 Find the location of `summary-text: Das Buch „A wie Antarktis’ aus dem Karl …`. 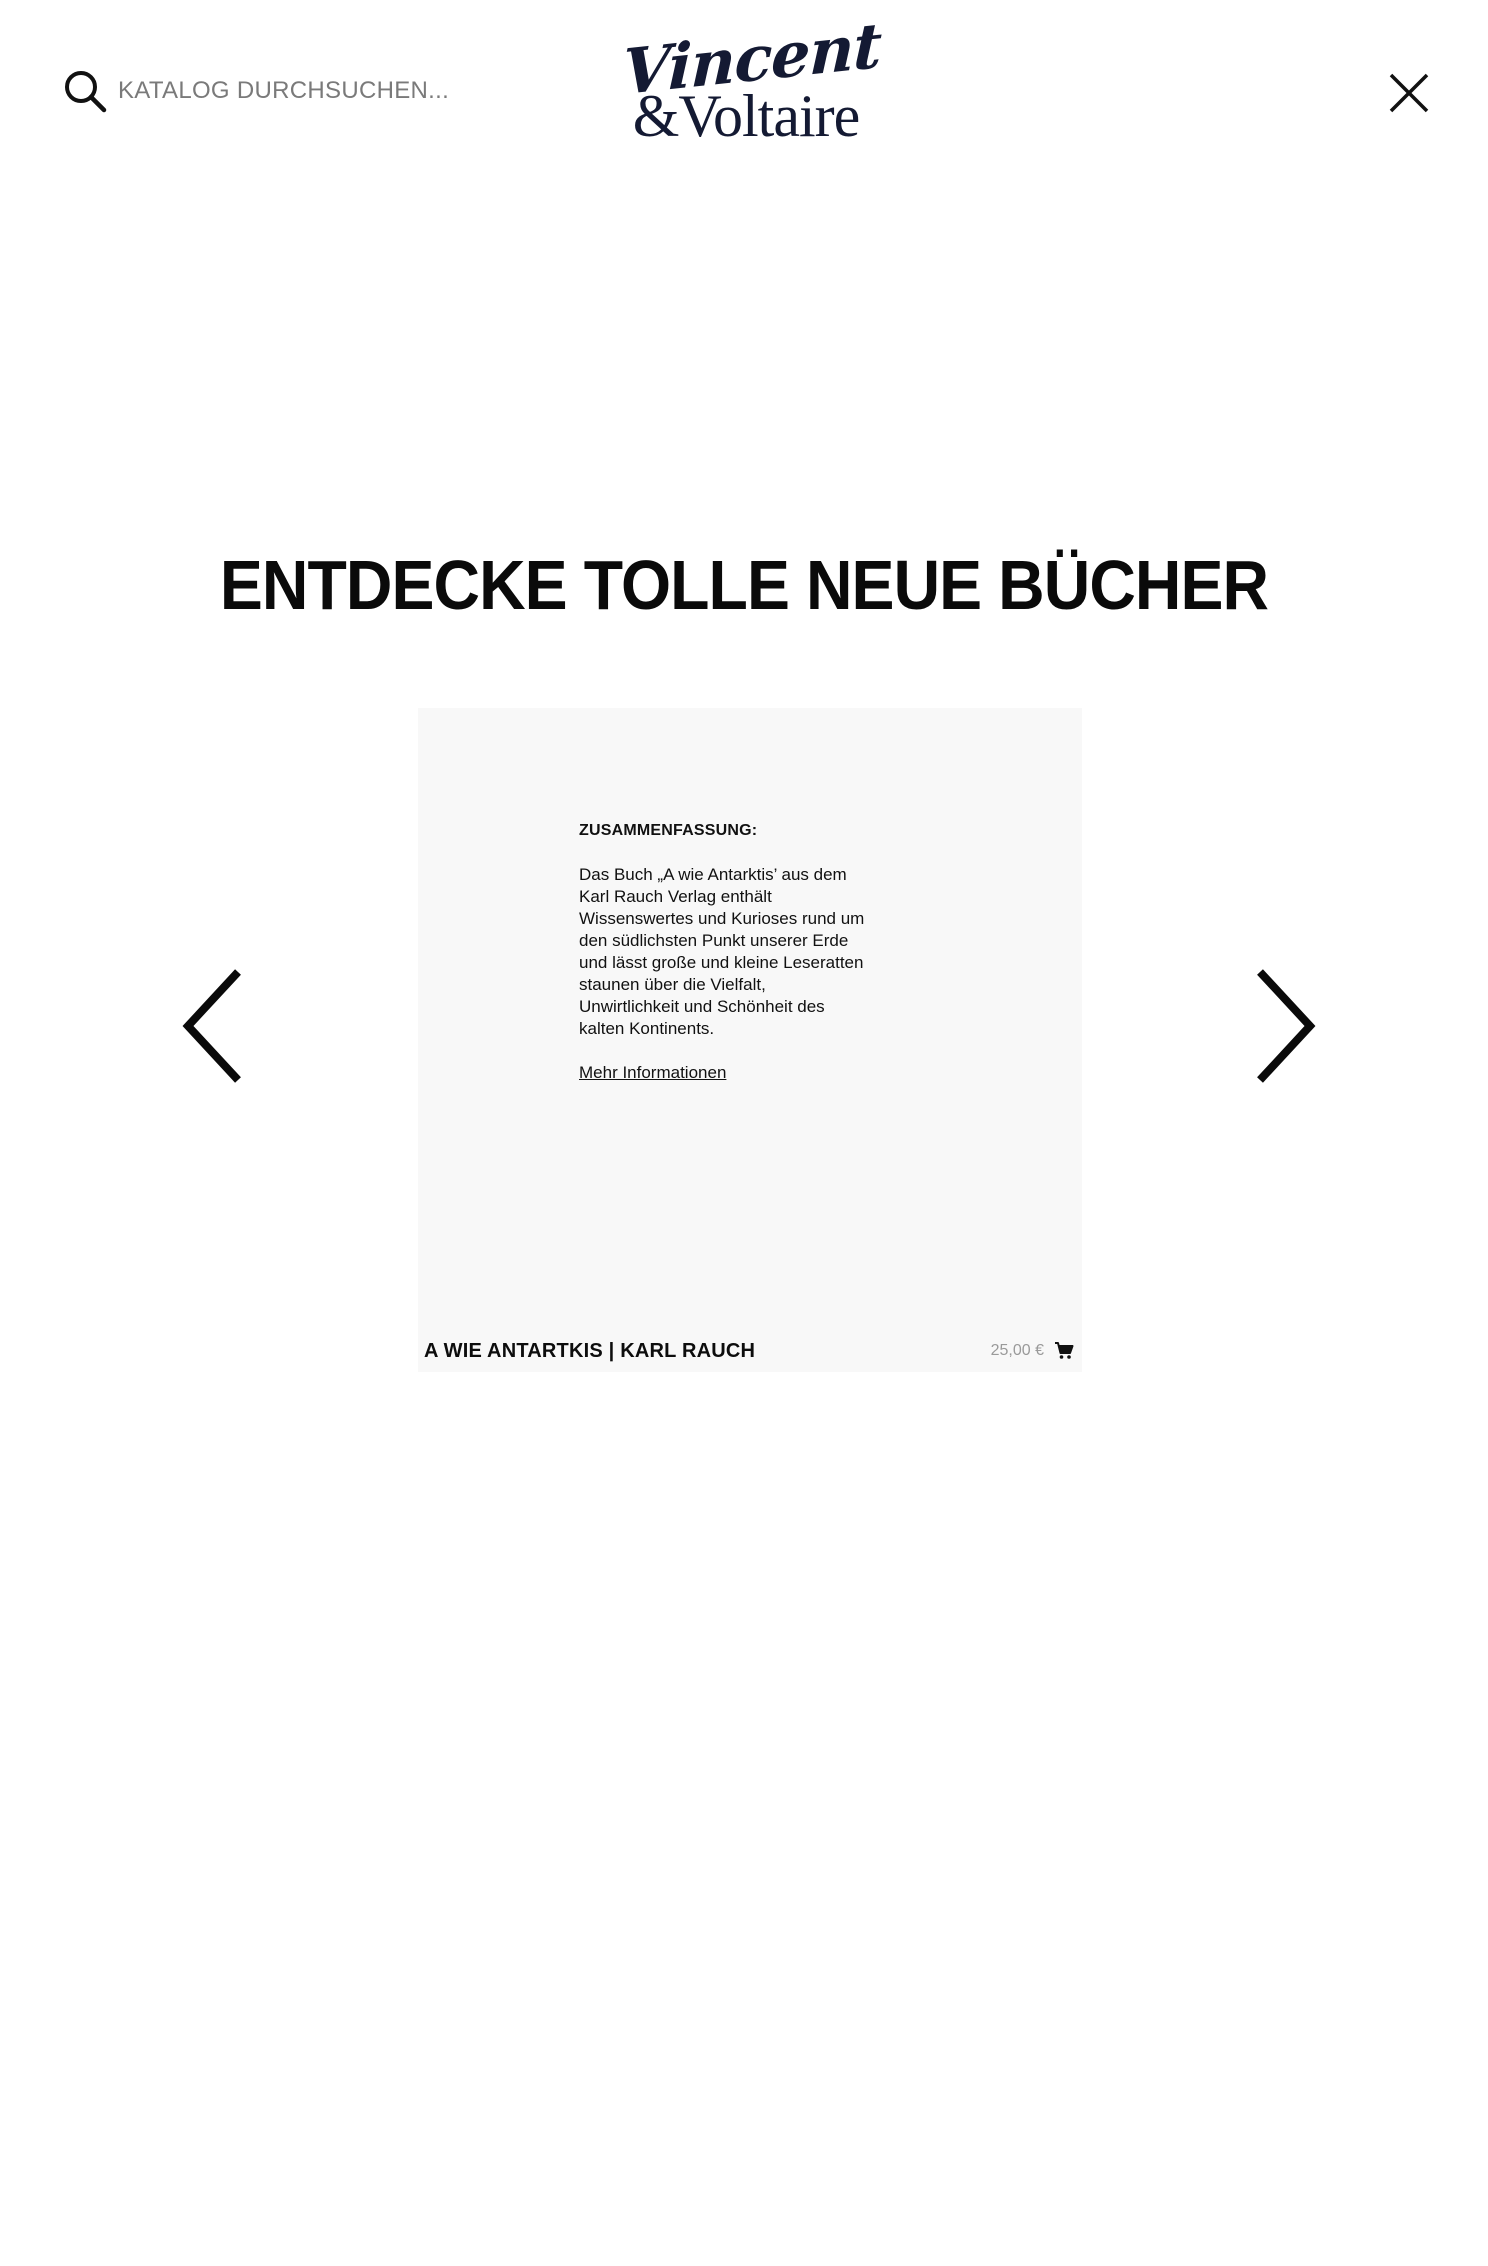

summary-text: Das Buch „A wie Antarktis’ aus dem Karl … is located at coordinates (722, 951).